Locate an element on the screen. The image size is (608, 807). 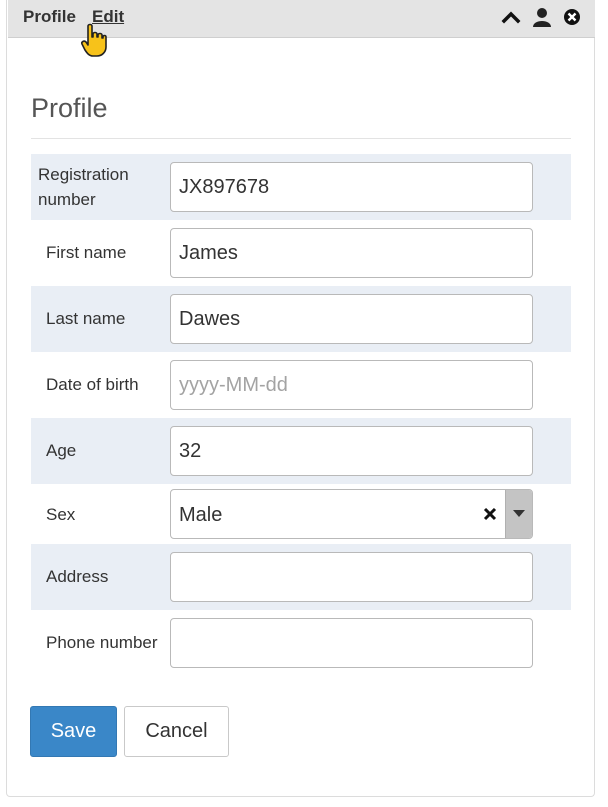
caret-down-icon is located at coordinates (519, 513).